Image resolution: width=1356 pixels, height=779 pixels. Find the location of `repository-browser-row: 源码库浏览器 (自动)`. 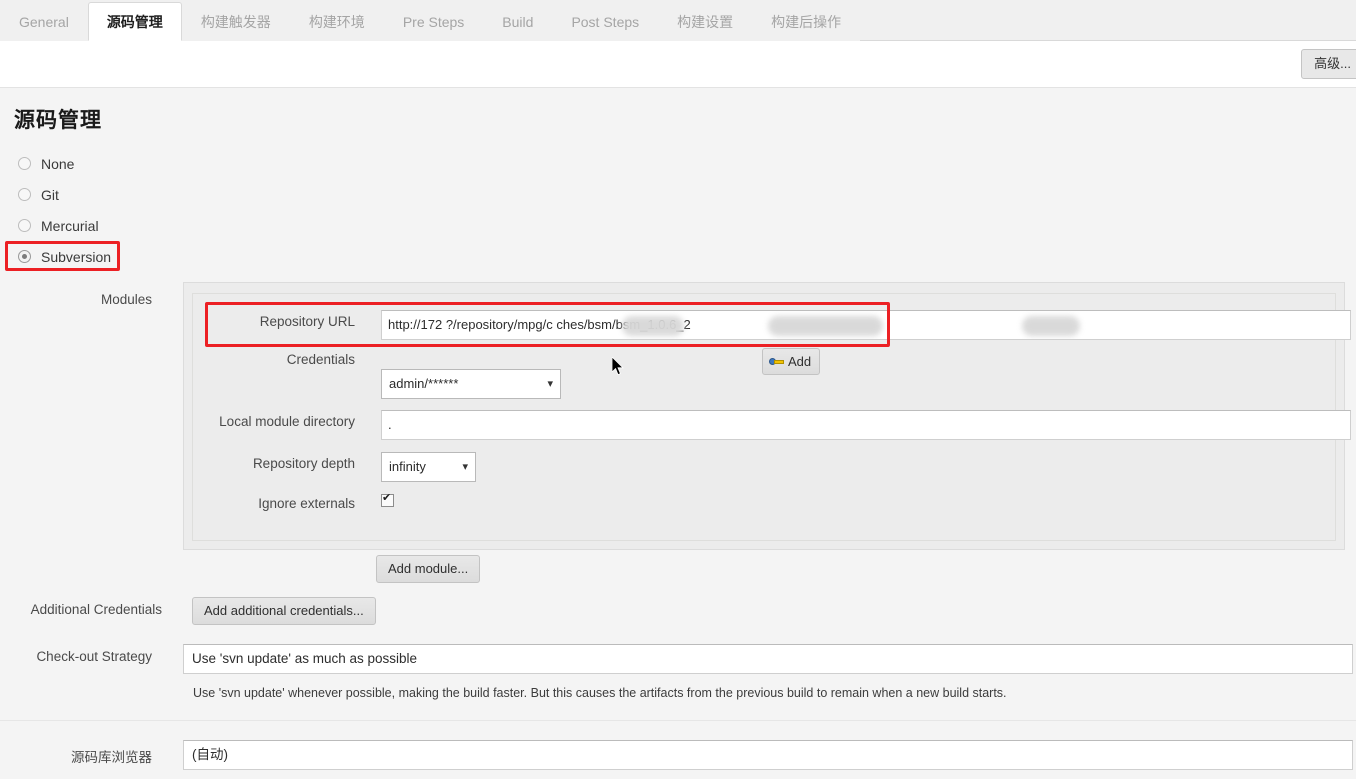

repository-browser-row: 源码库浏览器 (自动) is located at coordinates (678, 748).